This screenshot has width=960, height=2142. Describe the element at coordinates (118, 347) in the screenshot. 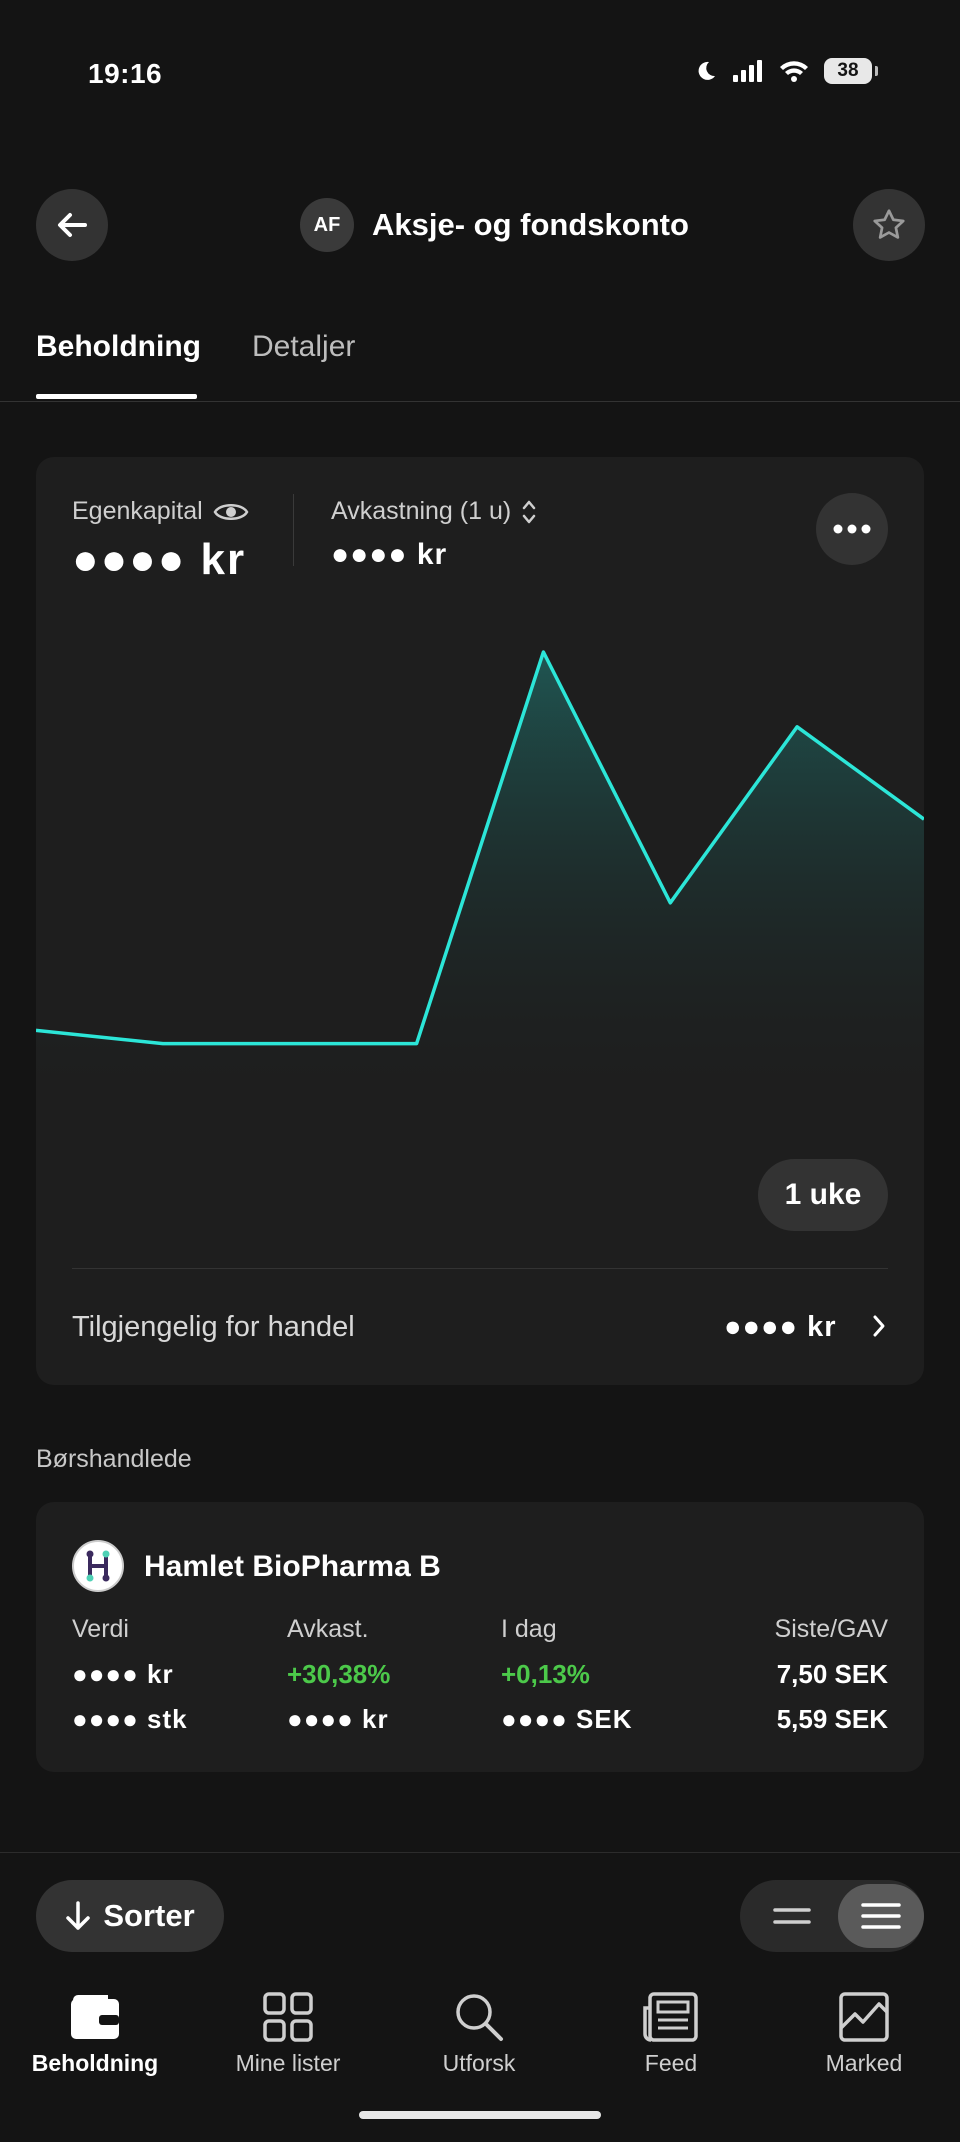

I see `tab-holdings: Beholdning` at that location.